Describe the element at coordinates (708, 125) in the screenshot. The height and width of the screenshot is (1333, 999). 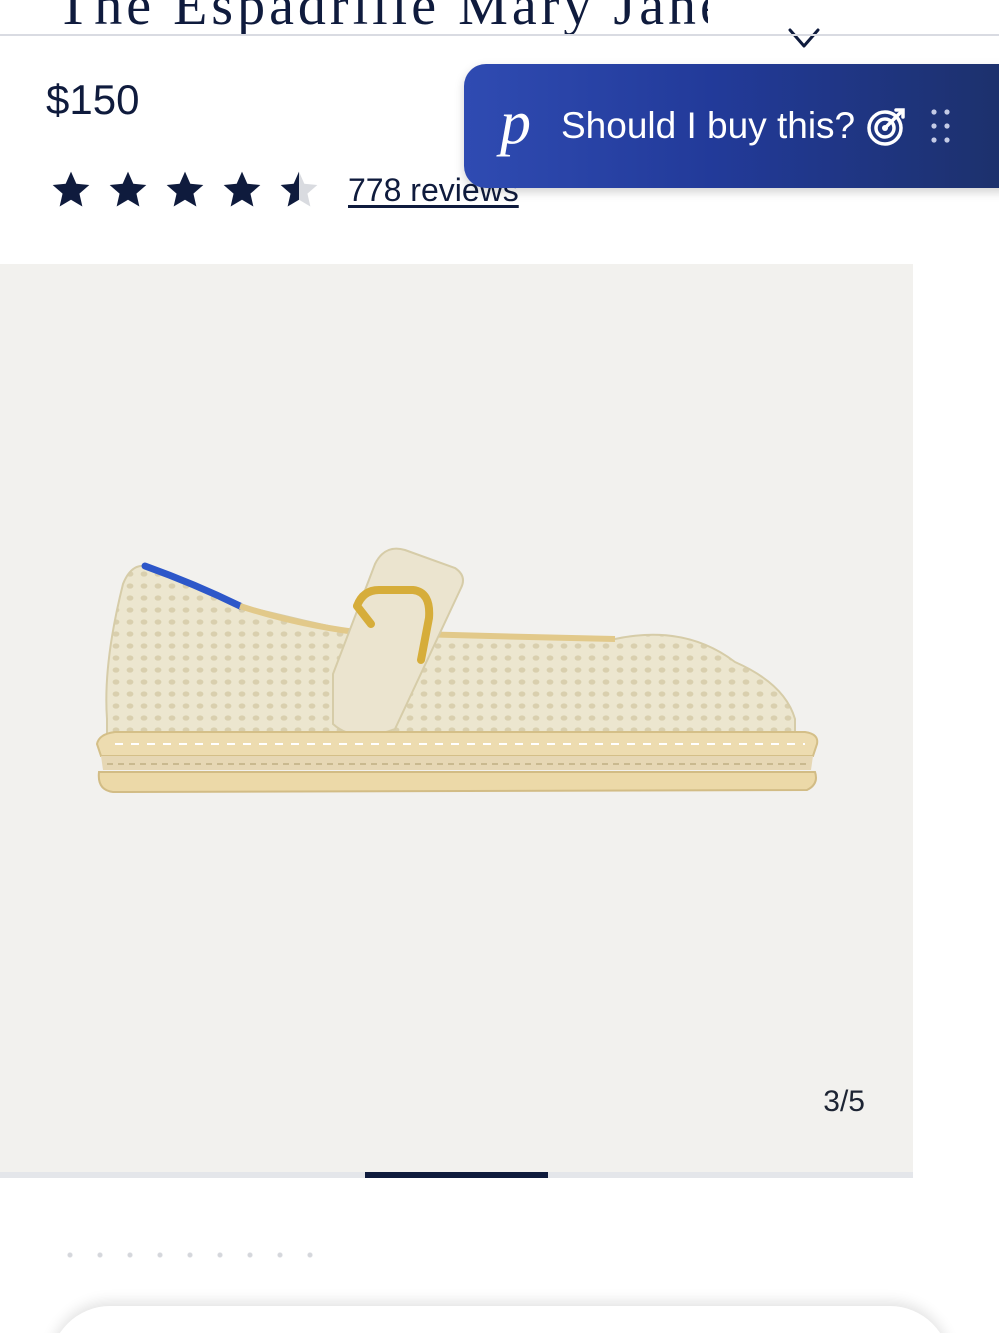
I see `assistant-label: Should I buy this?` at that location.